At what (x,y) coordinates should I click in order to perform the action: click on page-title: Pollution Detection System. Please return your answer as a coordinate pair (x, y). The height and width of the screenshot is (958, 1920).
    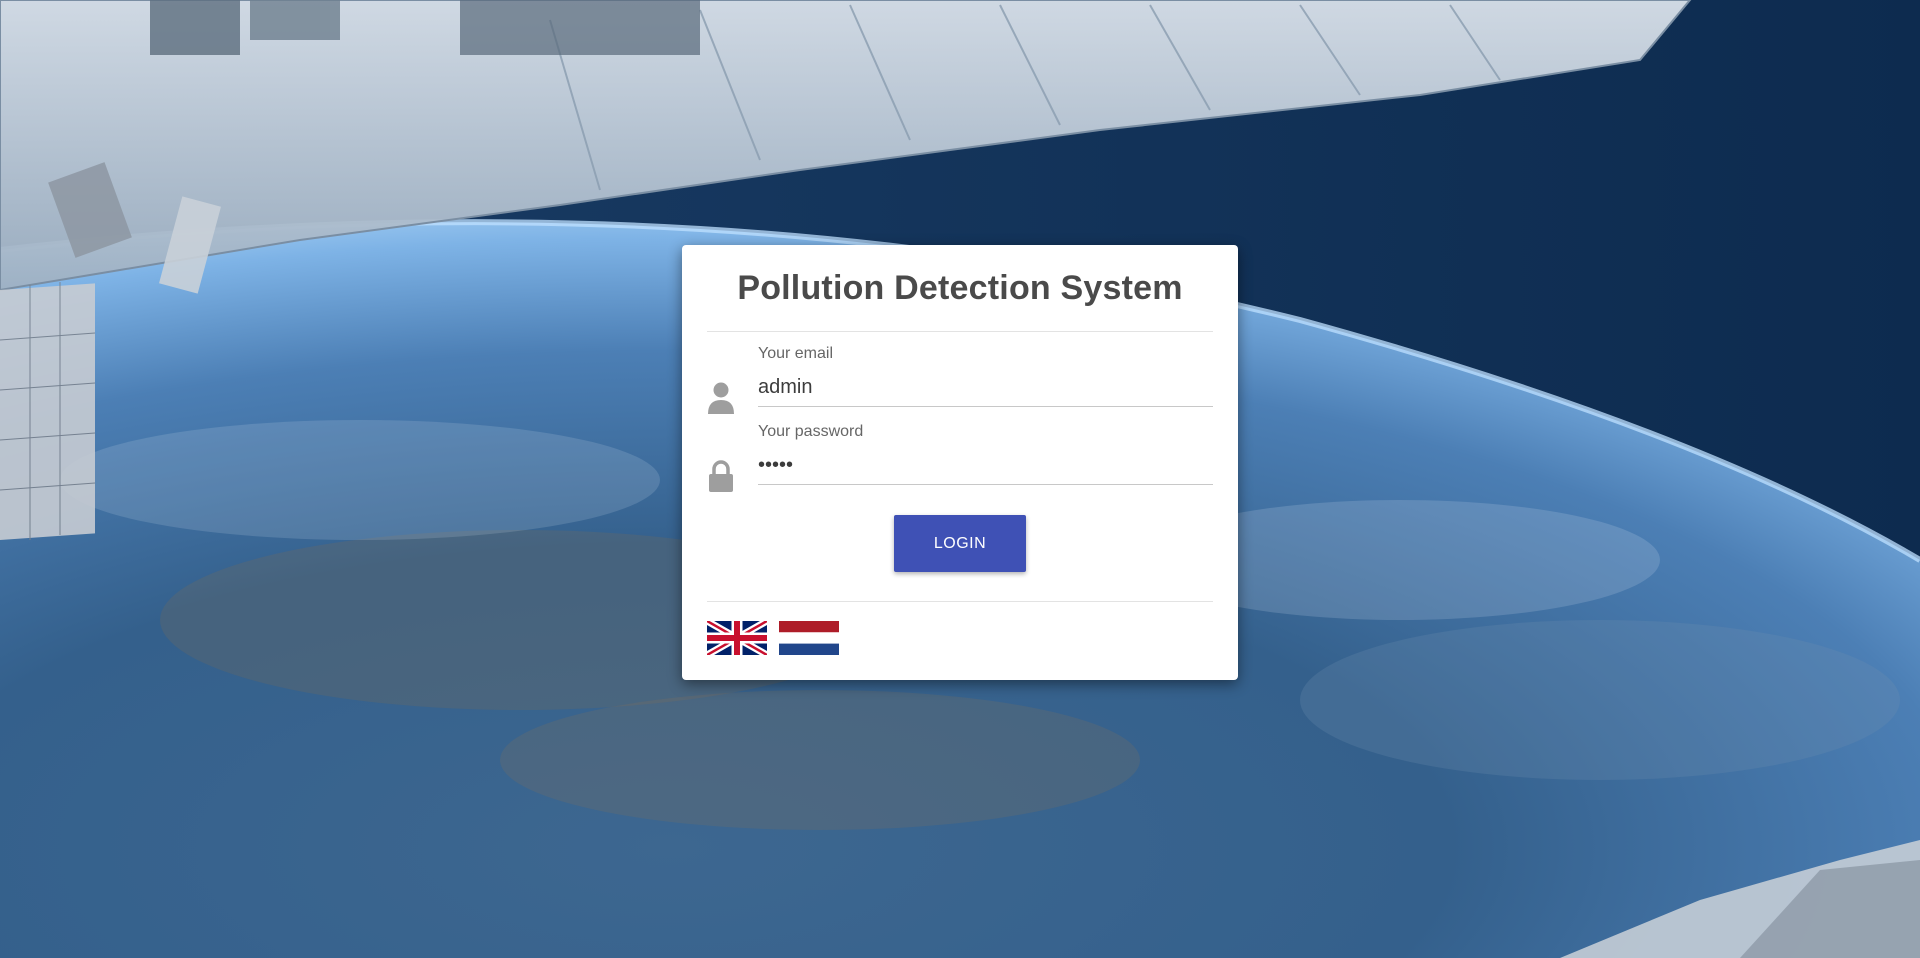
    Looking at the image, I should click on (960, 288).